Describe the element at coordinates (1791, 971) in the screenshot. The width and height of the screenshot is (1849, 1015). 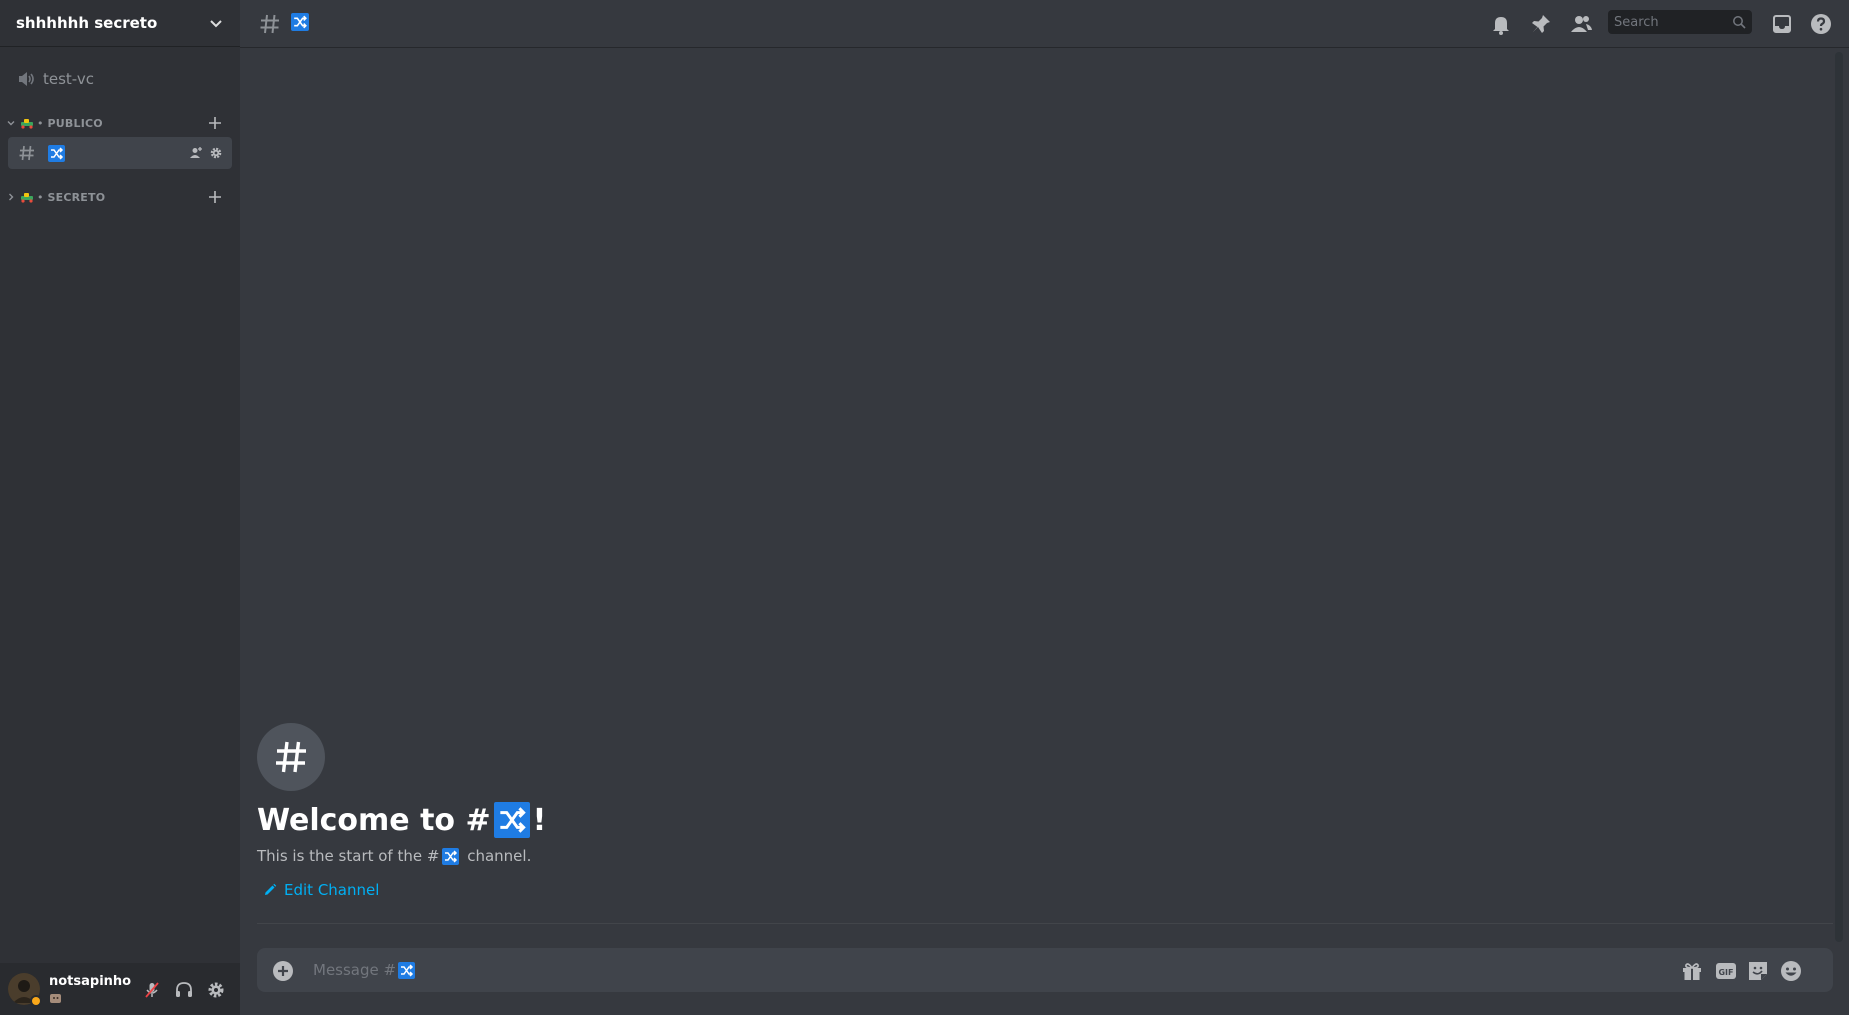
I see `emoji-icon` at that location.